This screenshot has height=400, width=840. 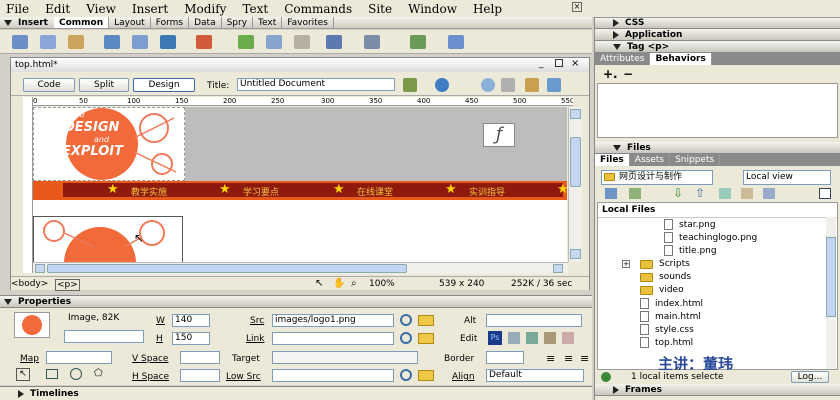 I want to click on scroll-right-icon, so click(x=558, y=268).